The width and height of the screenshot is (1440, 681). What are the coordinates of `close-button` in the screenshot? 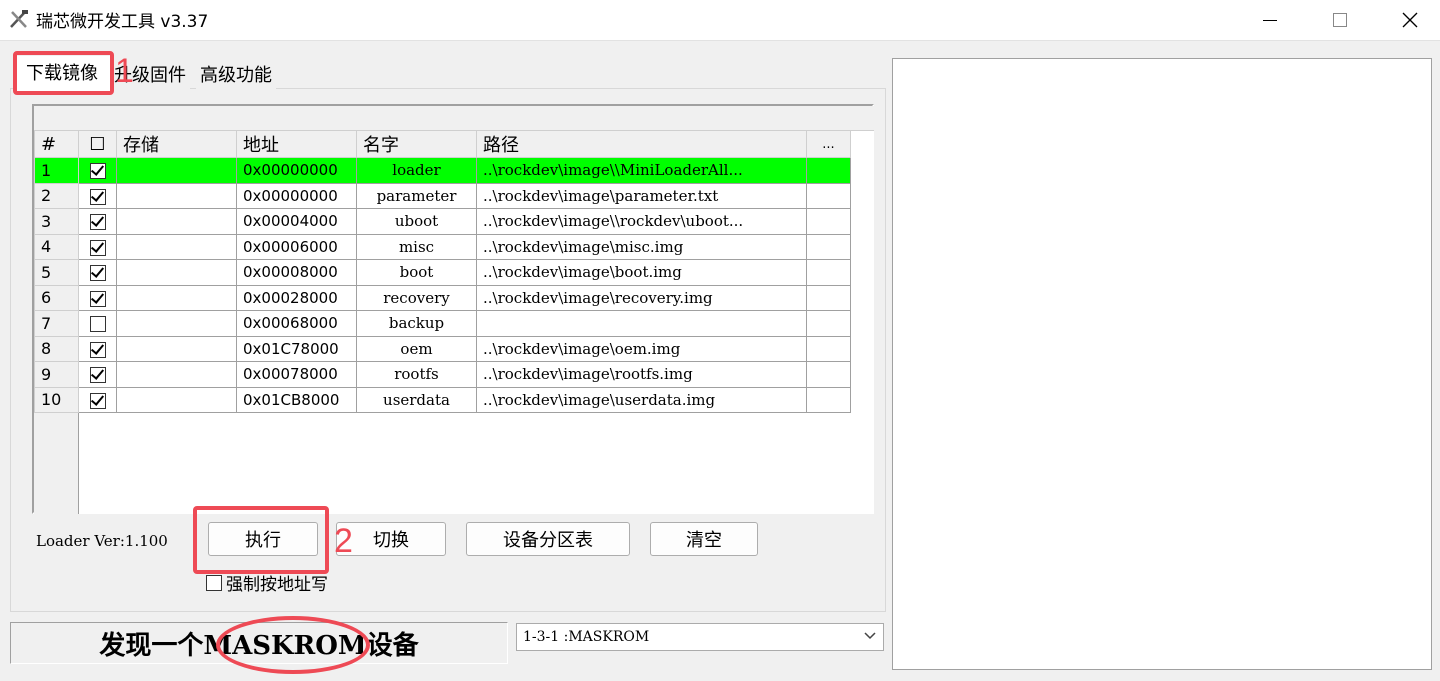 It's located at (1410, 20).